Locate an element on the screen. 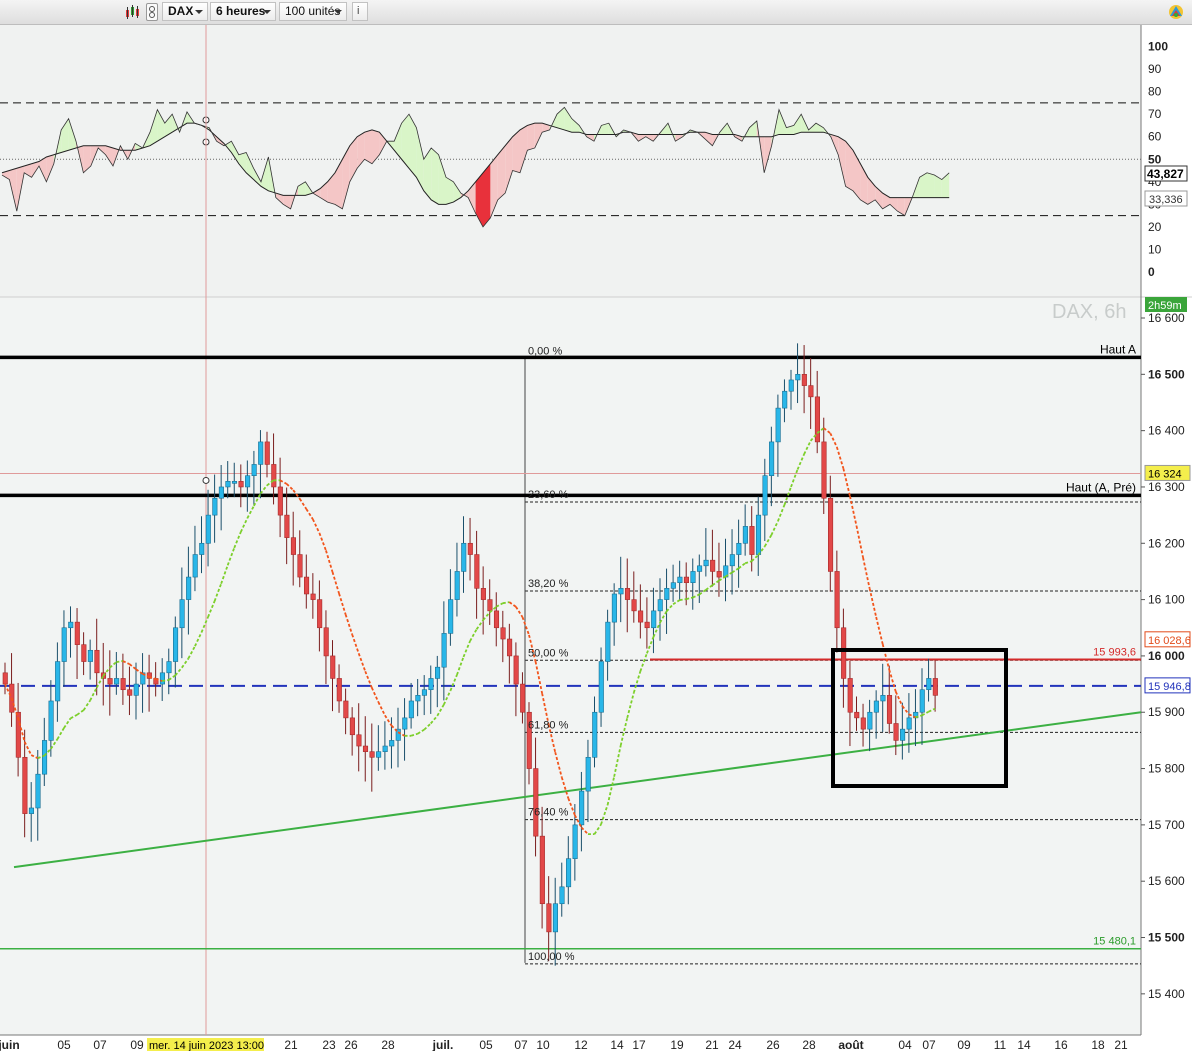 Image resolution: width=1192 pixels, height=1051 pixels. price-tick-label: 15 500 is located at coordinates (1166, 938).